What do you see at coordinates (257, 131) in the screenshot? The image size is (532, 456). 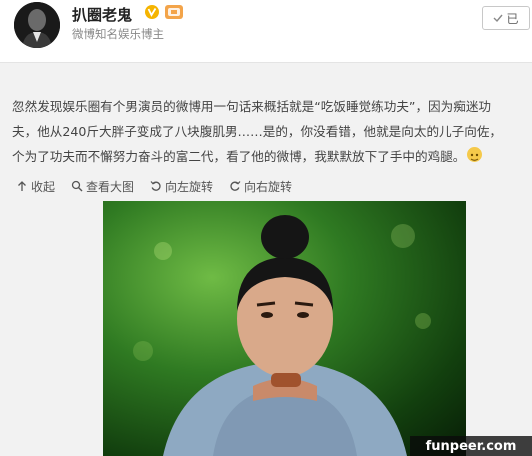 I see `post-line: 夫，他从240斤大胖子变成了八块腹肌男……是的，你没看错，他就是向太的儿子向佐，` at bounding box center [257, 131].